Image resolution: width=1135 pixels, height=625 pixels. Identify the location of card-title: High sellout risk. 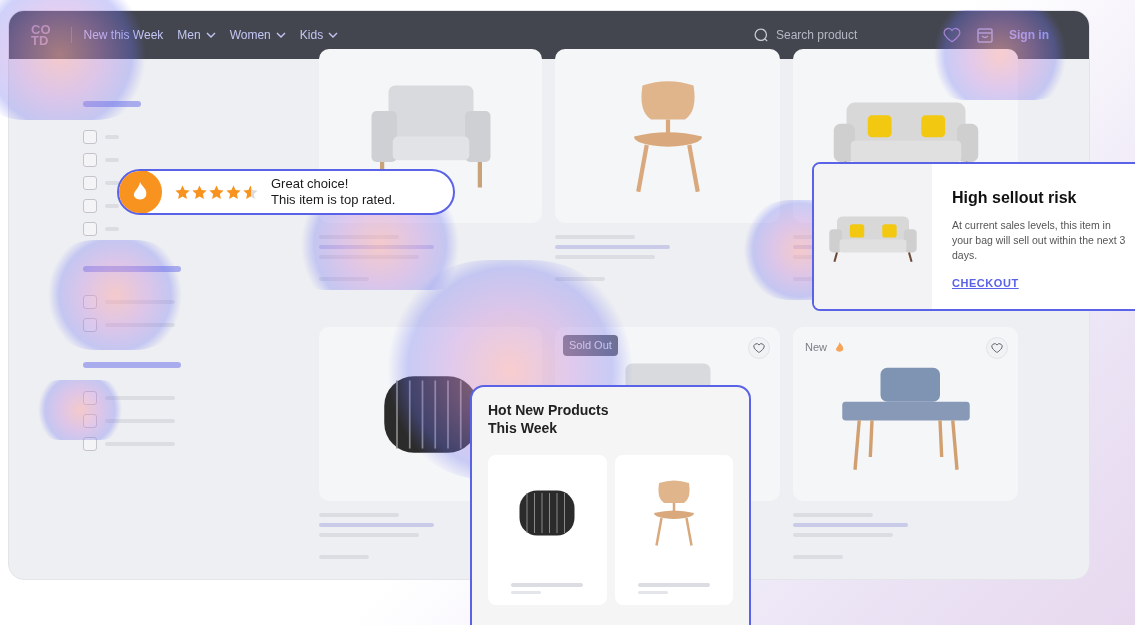
(1015, 198).